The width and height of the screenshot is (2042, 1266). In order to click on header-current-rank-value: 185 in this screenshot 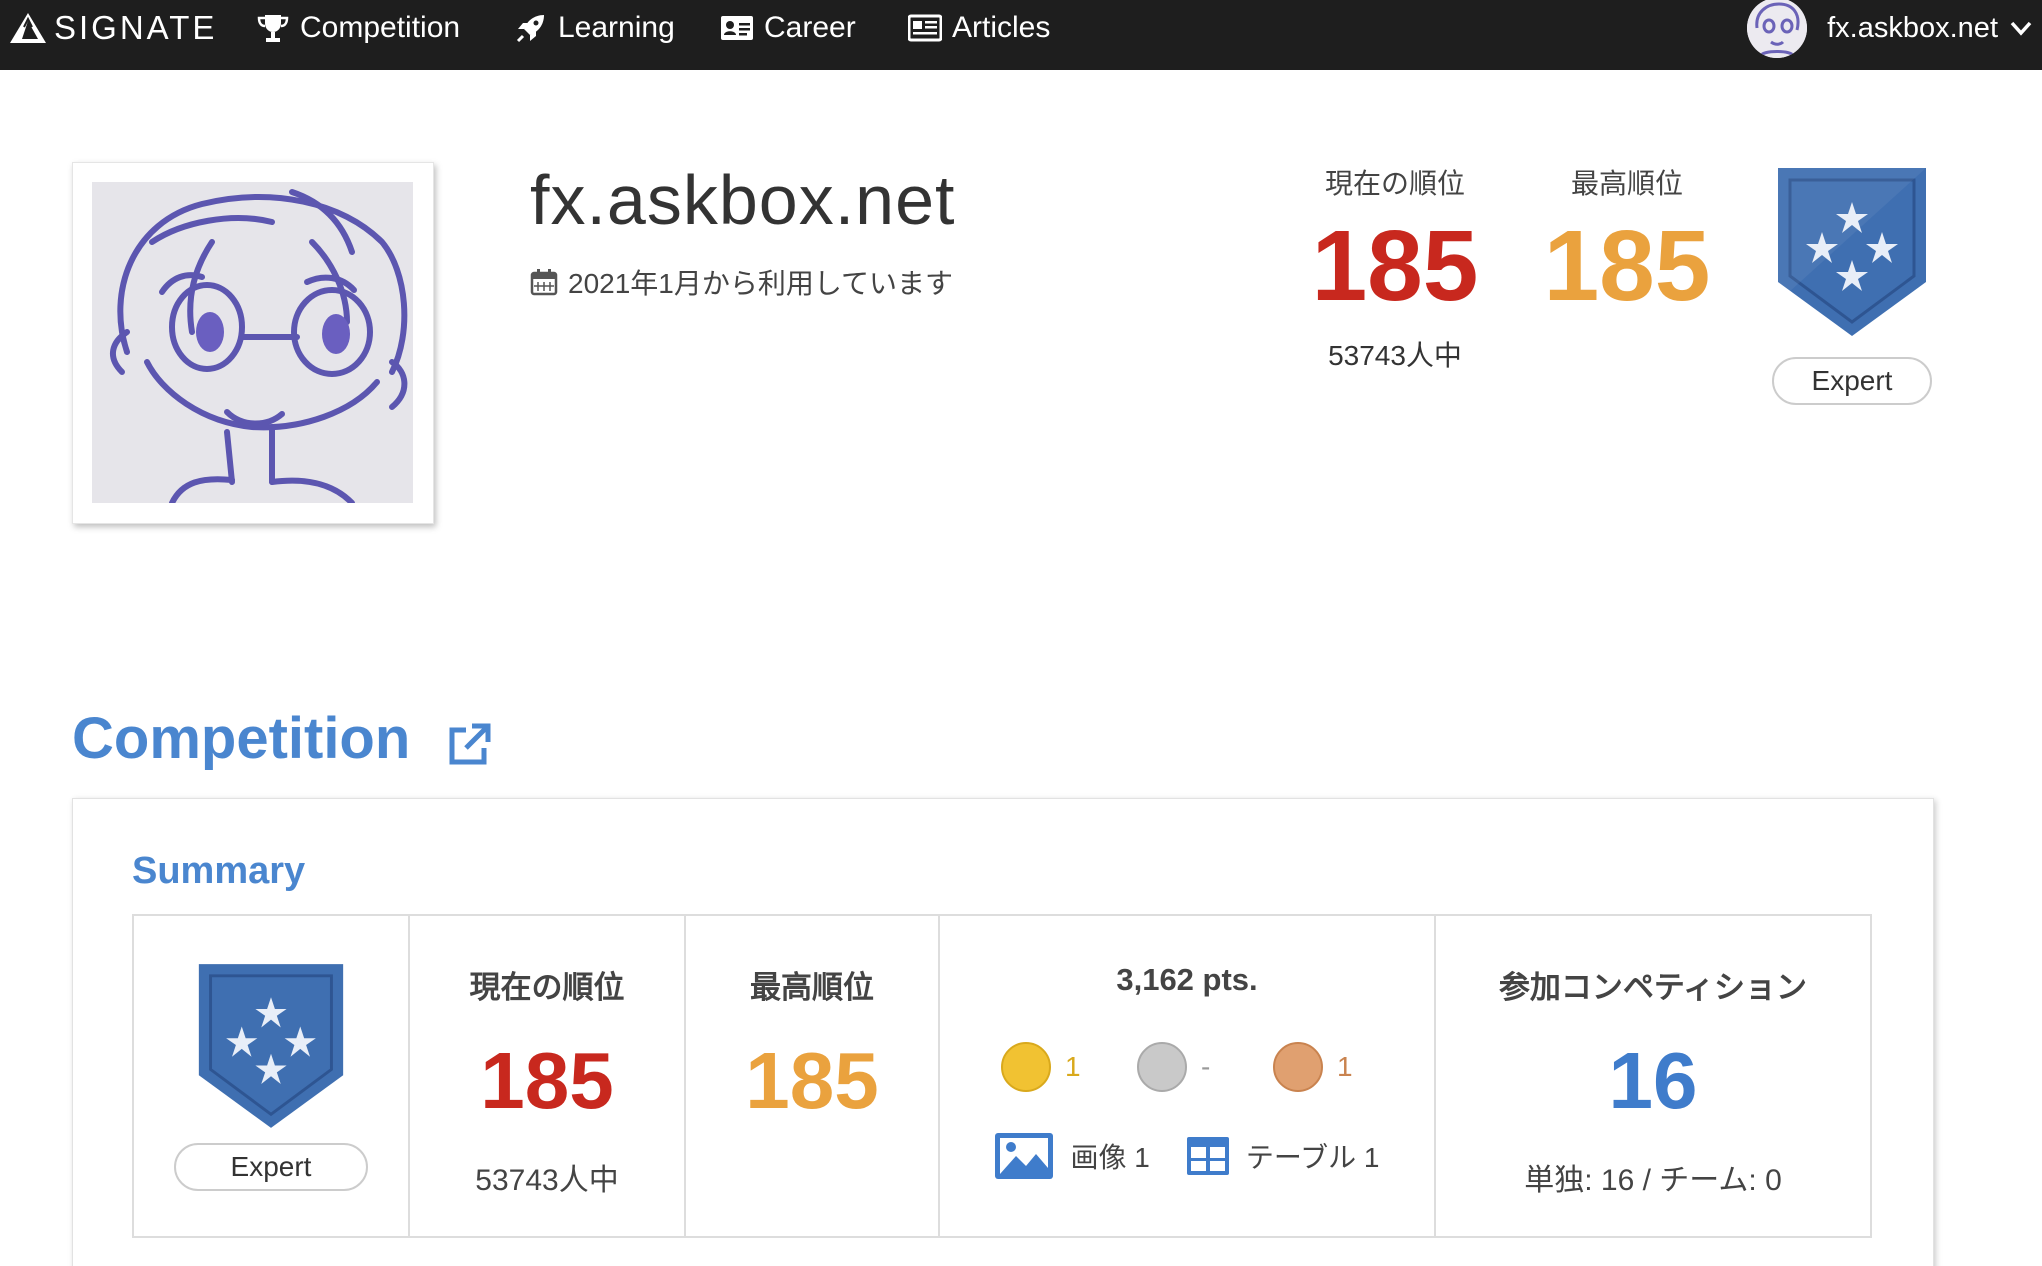, I will do `click(1395, 266)`.